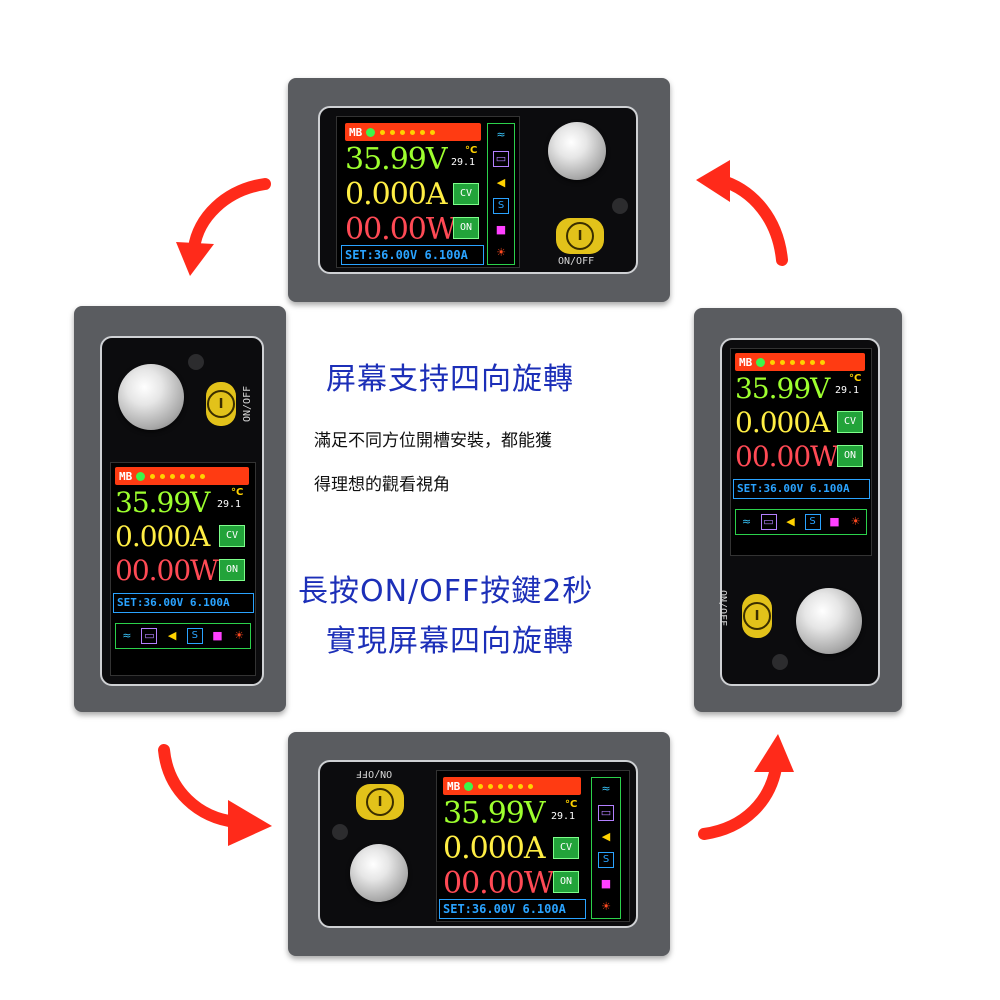  I want to click on arrow-top-right-icon, so click(742, 213).